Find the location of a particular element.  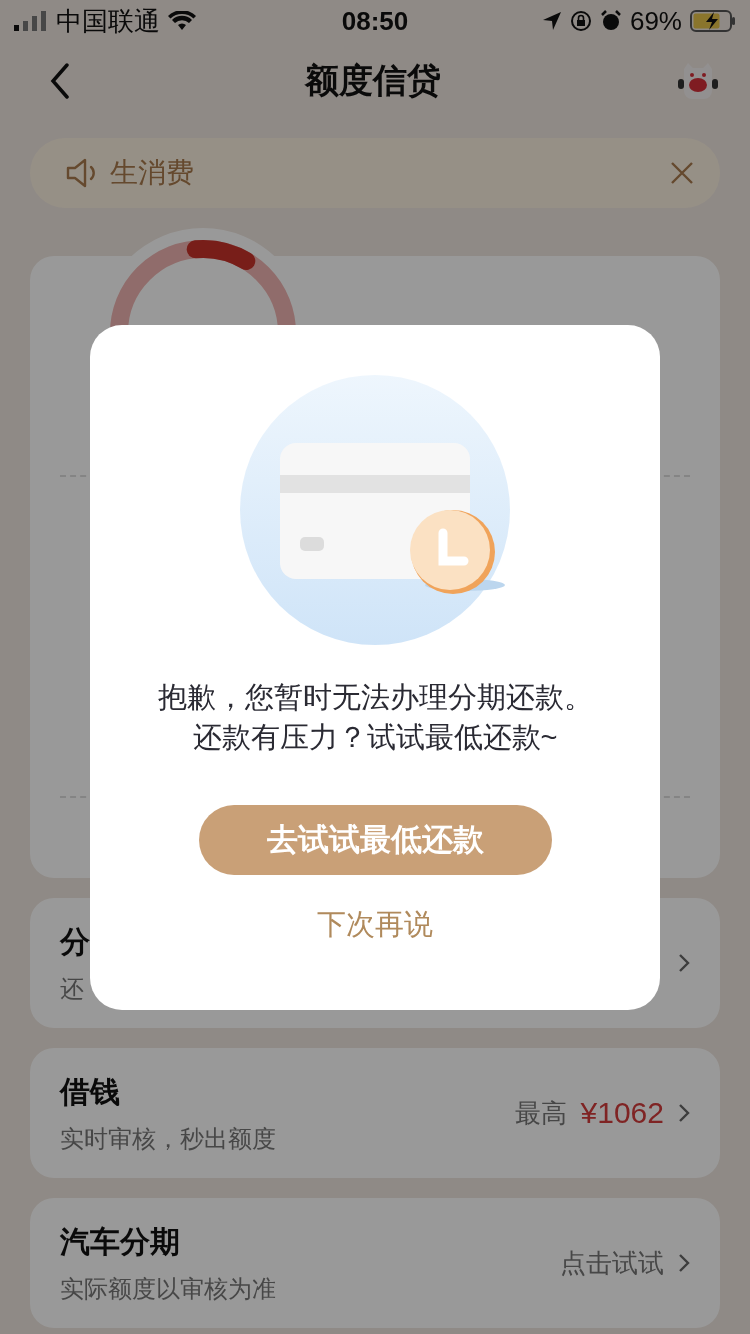

product-row: 借钱 实时审核，秒出额度 最高 ¥1062 is located at coordinates (375, 1113).